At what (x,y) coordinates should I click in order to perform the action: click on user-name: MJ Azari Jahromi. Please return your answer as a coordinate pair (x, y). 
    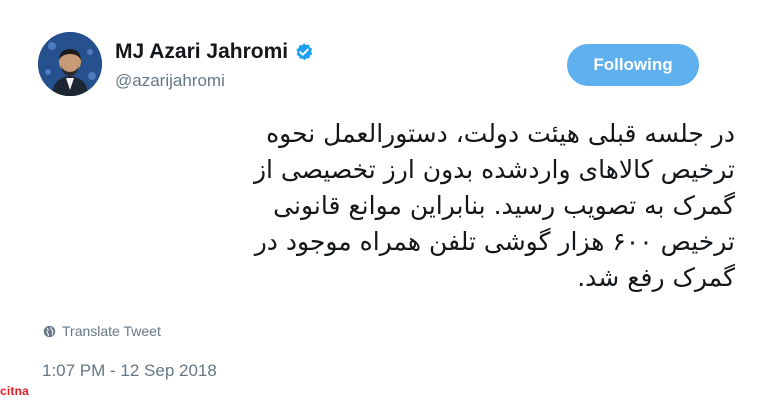
    Looking at the image, I should click on (214, 52).